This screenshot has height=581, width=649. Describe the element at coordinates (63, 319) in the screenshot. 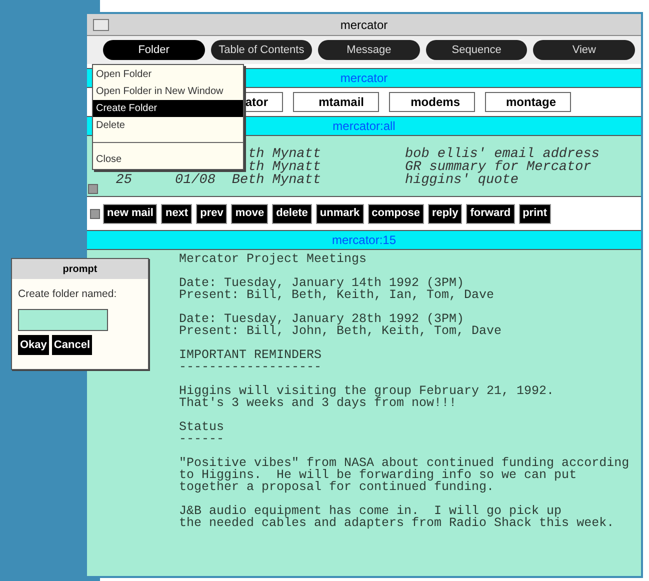

I see `folder-name-field` at that location.